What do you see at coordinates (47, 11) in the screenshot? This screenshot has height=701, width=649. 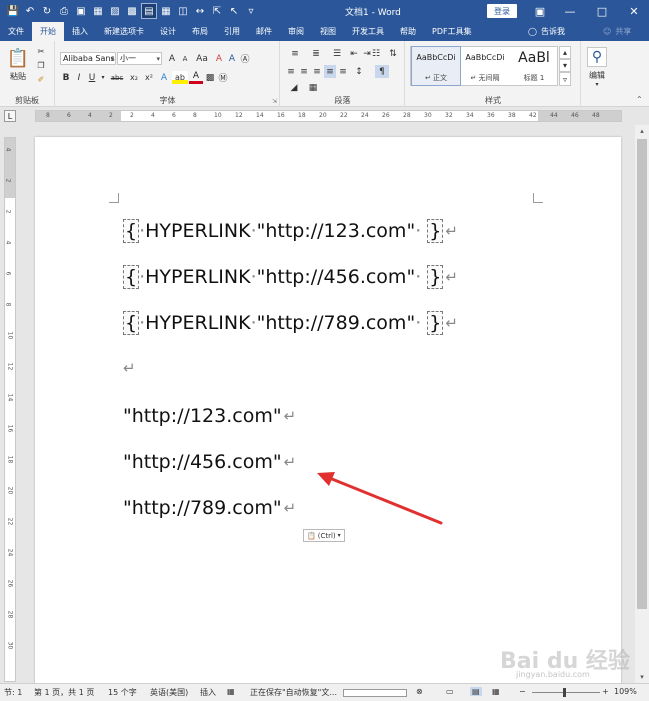 I see `redo-icon: ↻` at bounding box center [47, 11].